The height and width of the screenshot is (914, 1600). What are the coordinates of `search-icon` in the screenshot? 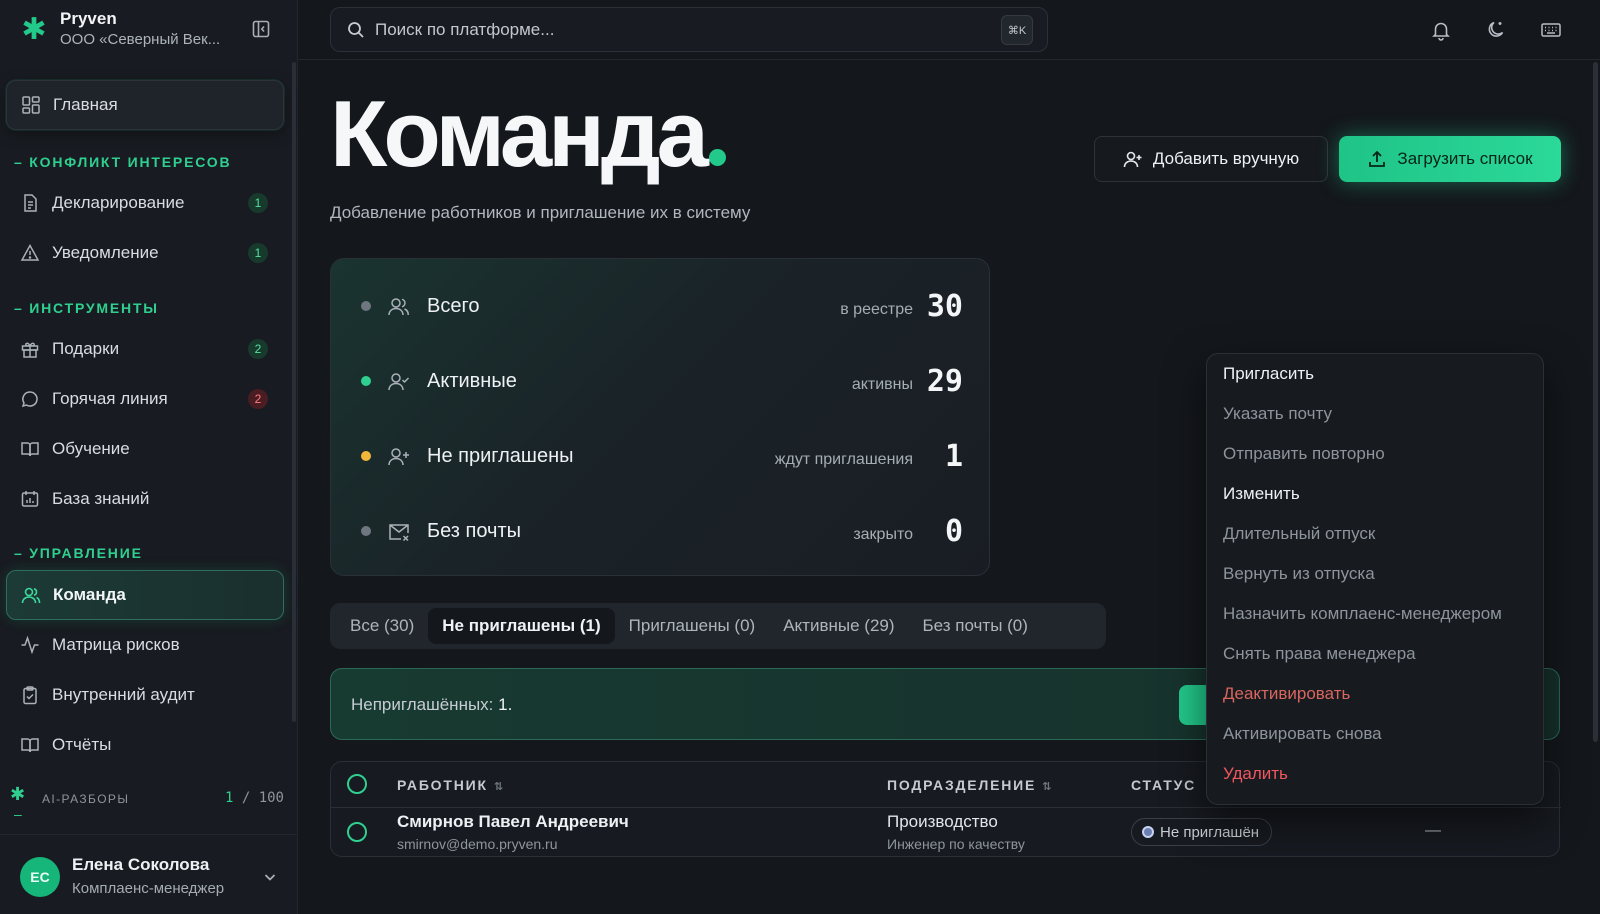 It's located at (356, 30).